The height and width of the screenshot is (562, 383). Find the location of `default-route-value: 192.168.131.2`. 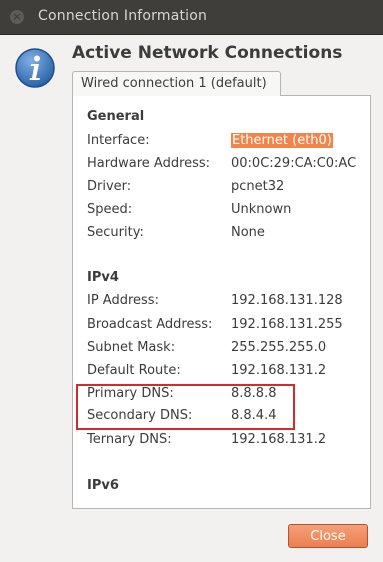

default-route-value: 192.168.131.2 is located at coordinates (279, 370).